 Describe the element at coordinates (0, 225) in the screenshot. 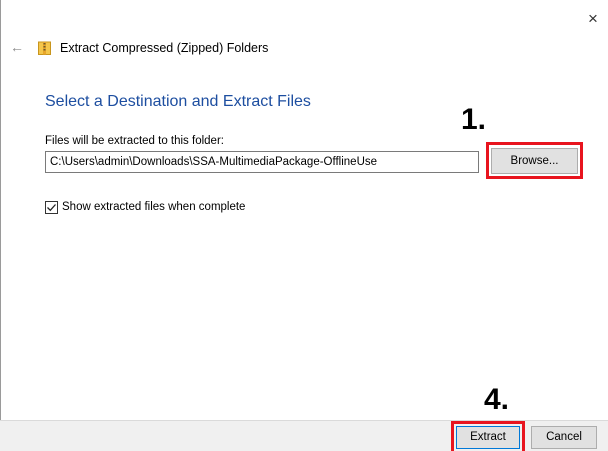

I see `window-border` at that location.